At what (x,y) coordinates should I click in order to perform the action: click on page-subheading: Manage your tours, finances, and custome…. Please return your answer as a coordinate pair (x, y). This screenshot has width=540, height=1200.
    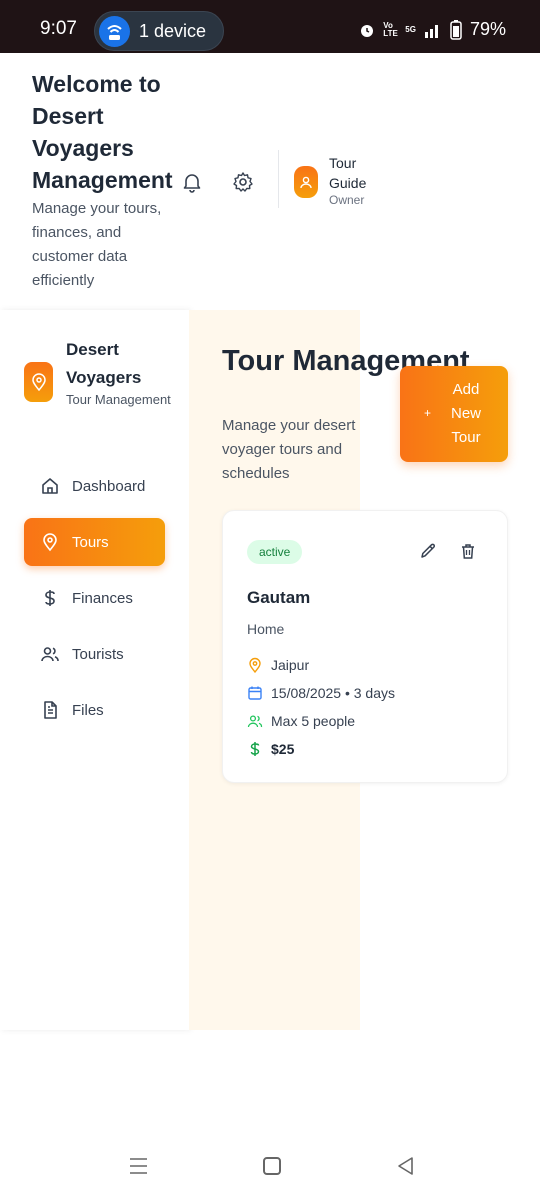
    Looking at the image, I should click on (97, 244).